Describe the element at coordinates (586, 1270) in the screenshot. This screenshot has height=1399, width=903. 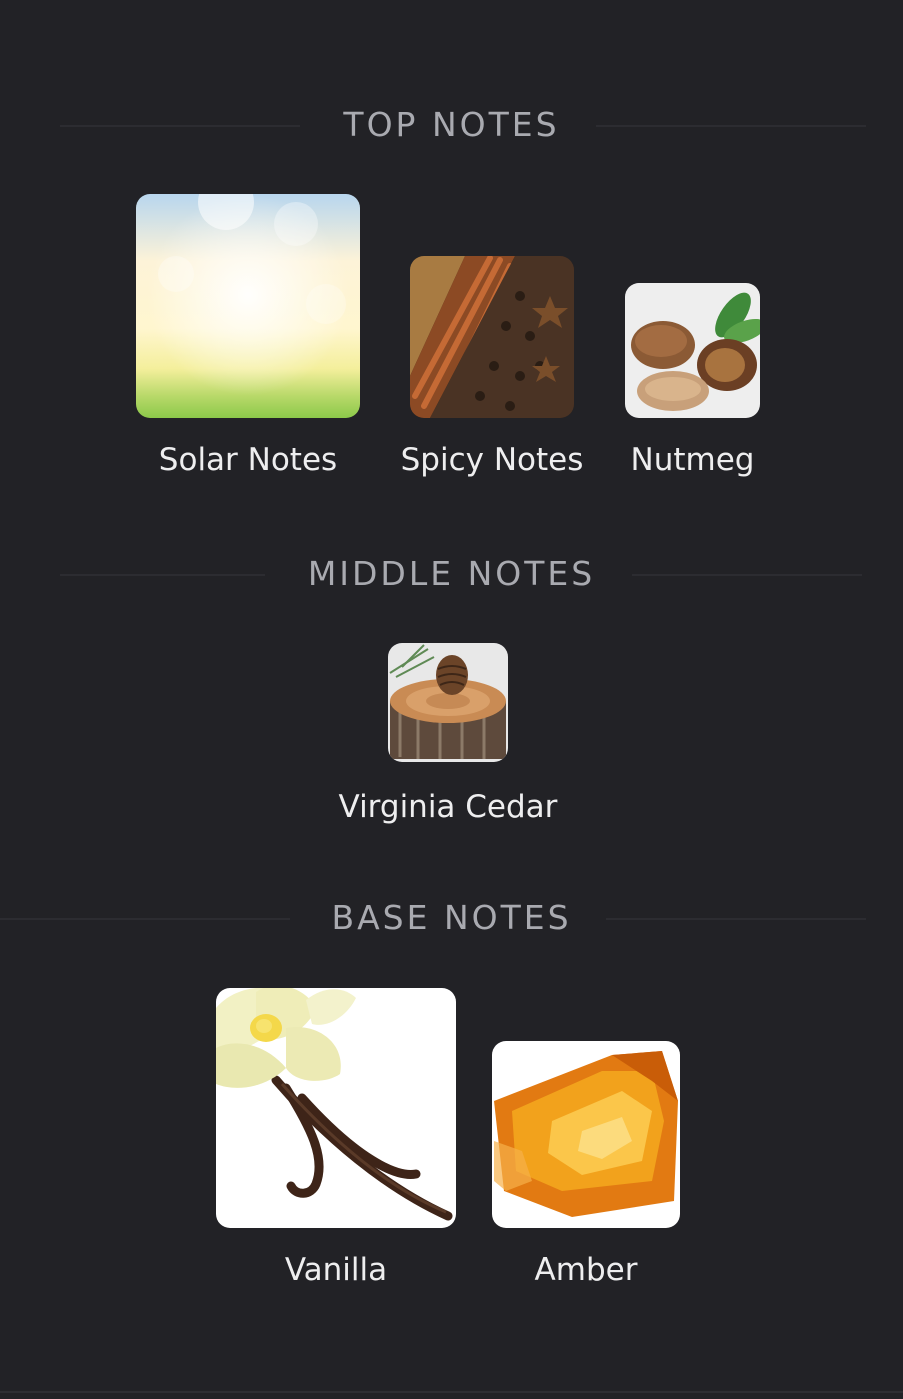
I see `note-label: Amber` at that location.